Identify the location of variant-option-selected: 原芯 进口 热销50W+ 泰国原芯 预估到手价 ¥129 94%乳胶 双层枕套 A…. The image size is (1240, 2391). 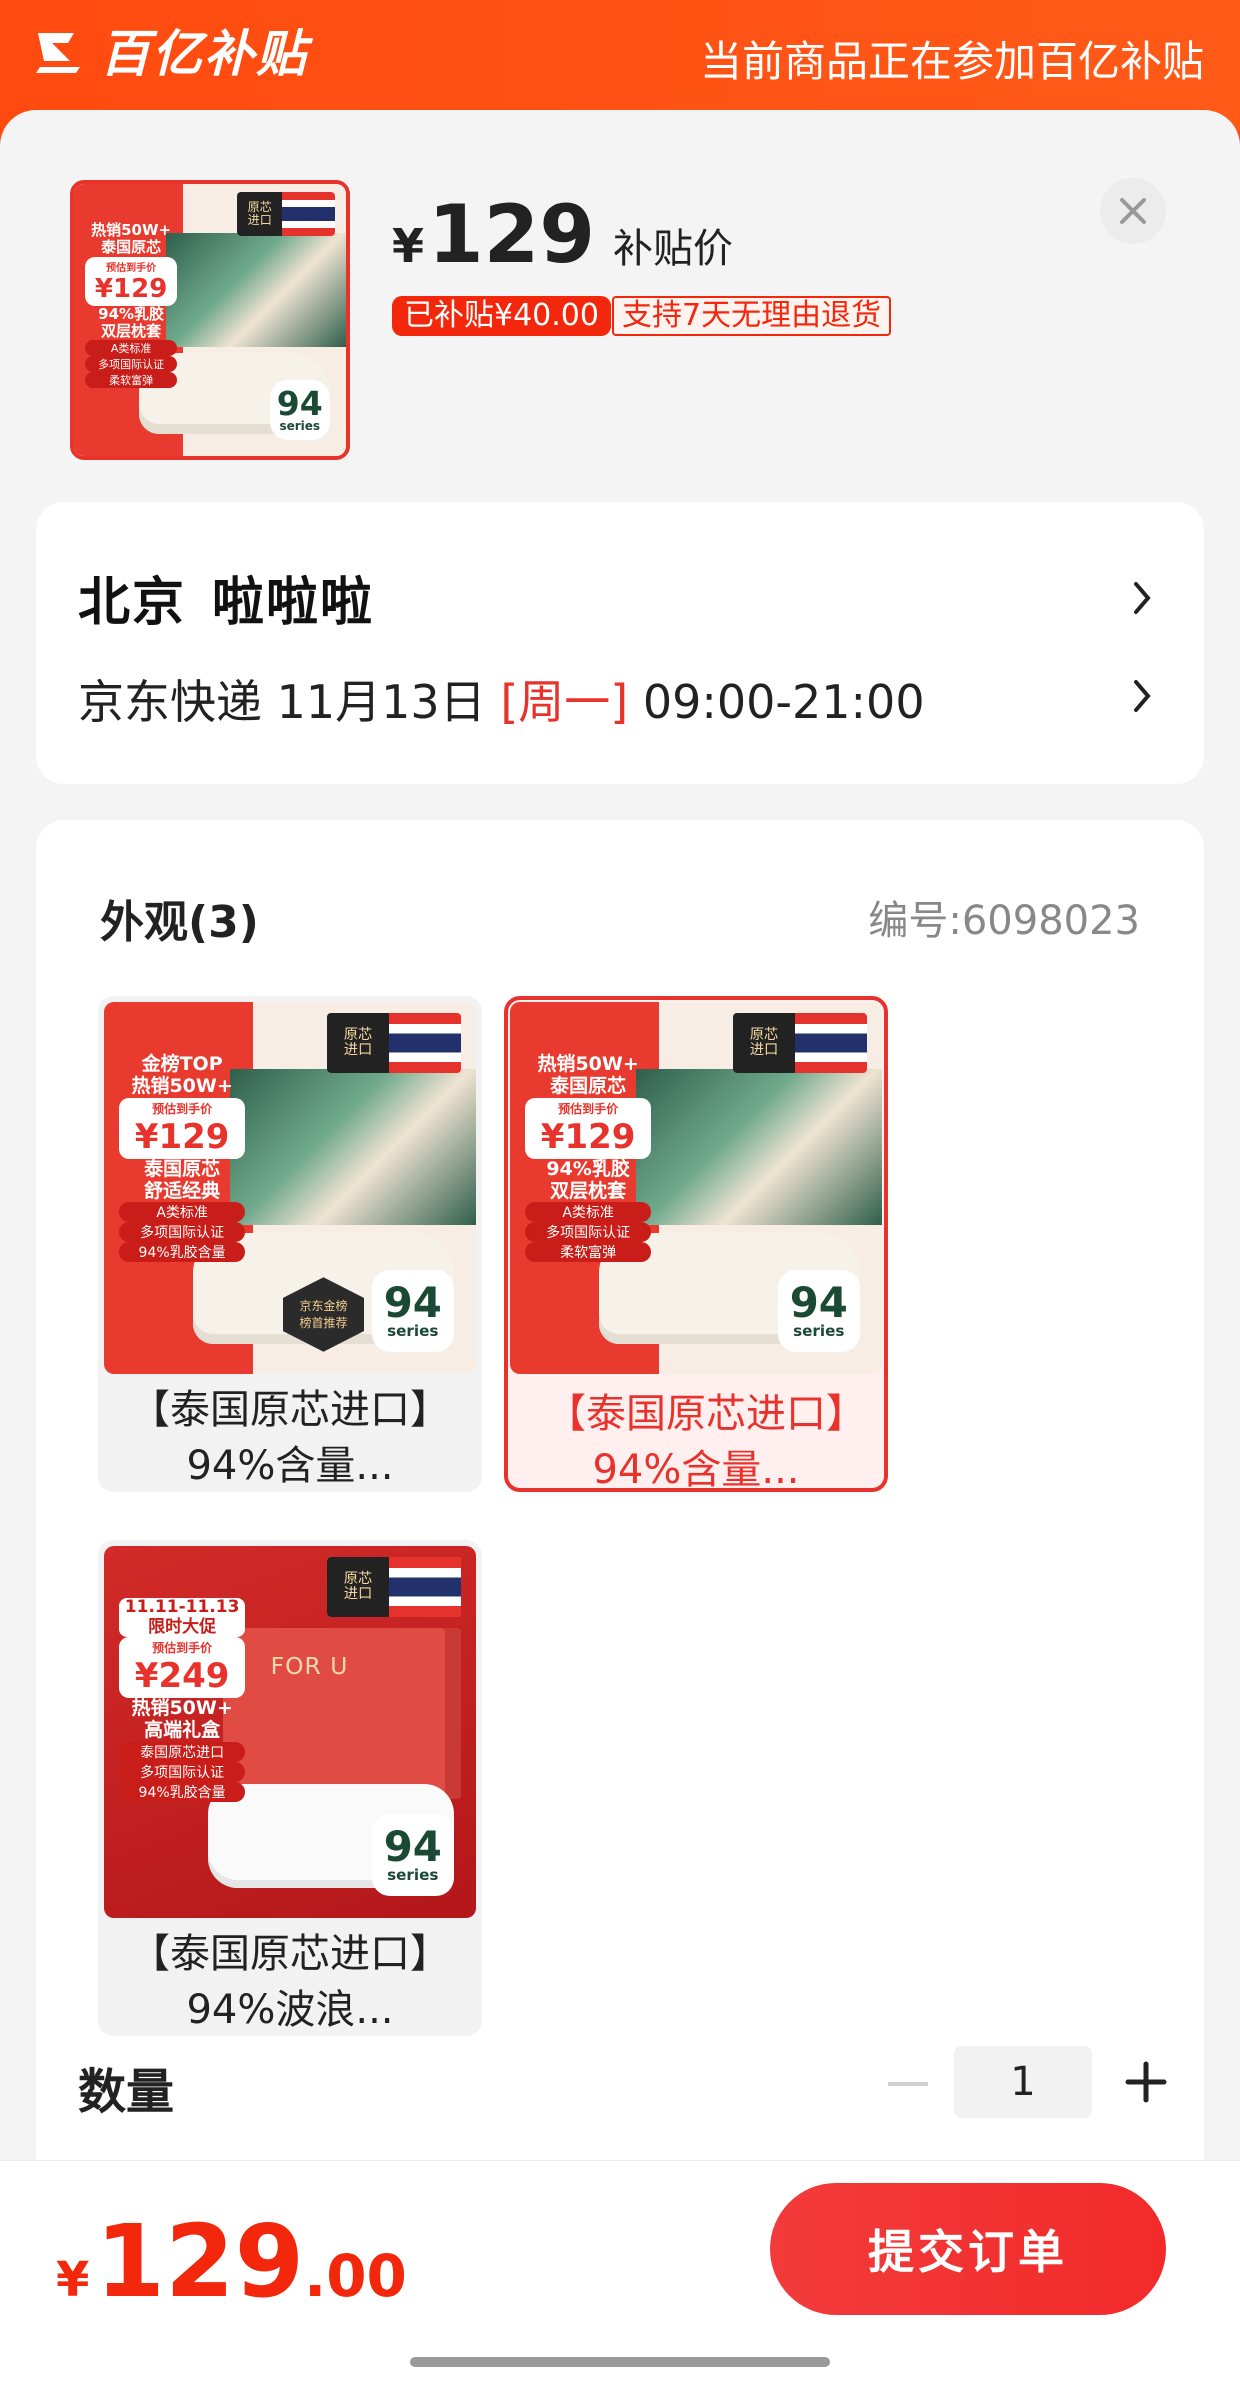
(696, 1244).